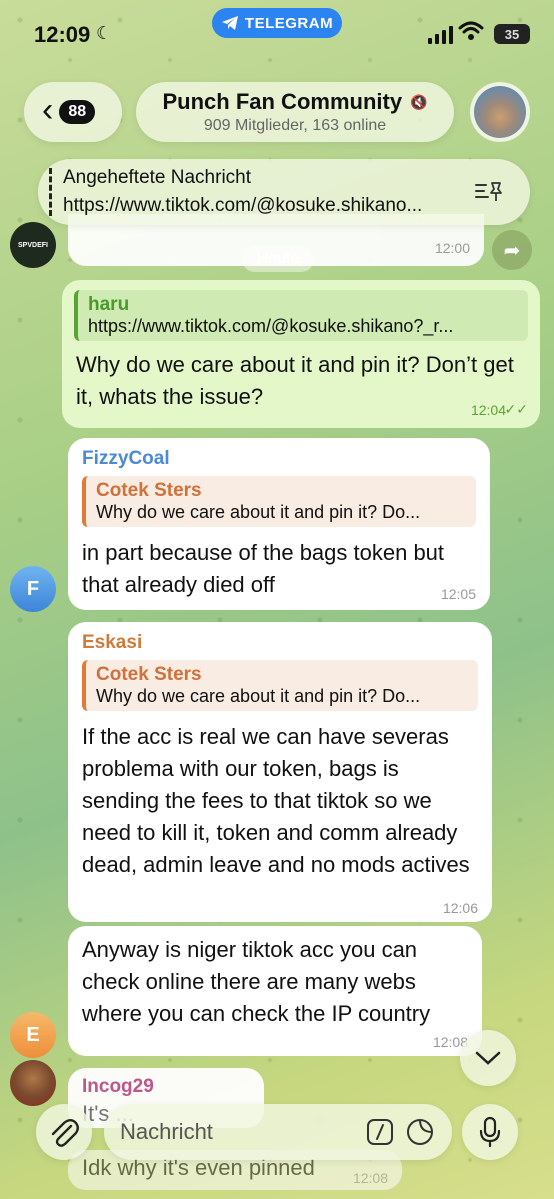 Image resolution: width=554 pixels, height=1199 pixels. I want to click on battery-level: 35, so click(512, 34).